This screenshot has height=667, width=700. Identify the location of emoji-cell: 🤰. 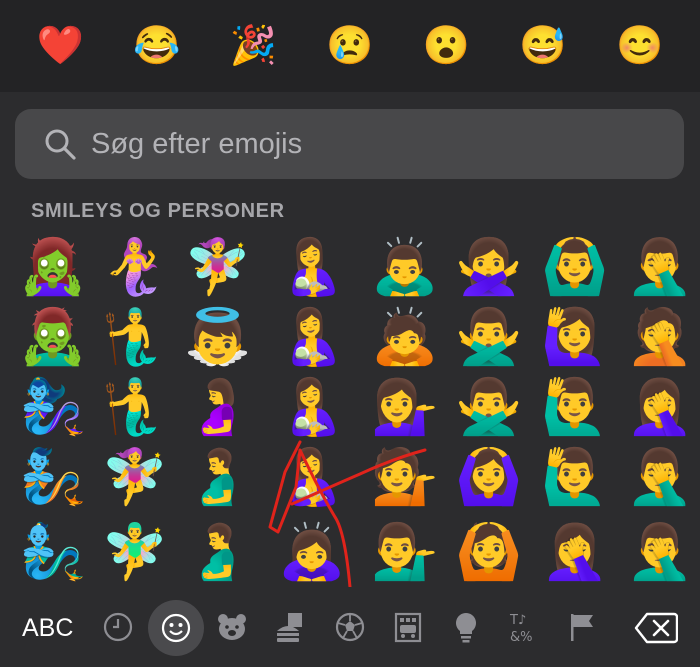
(218, 407).